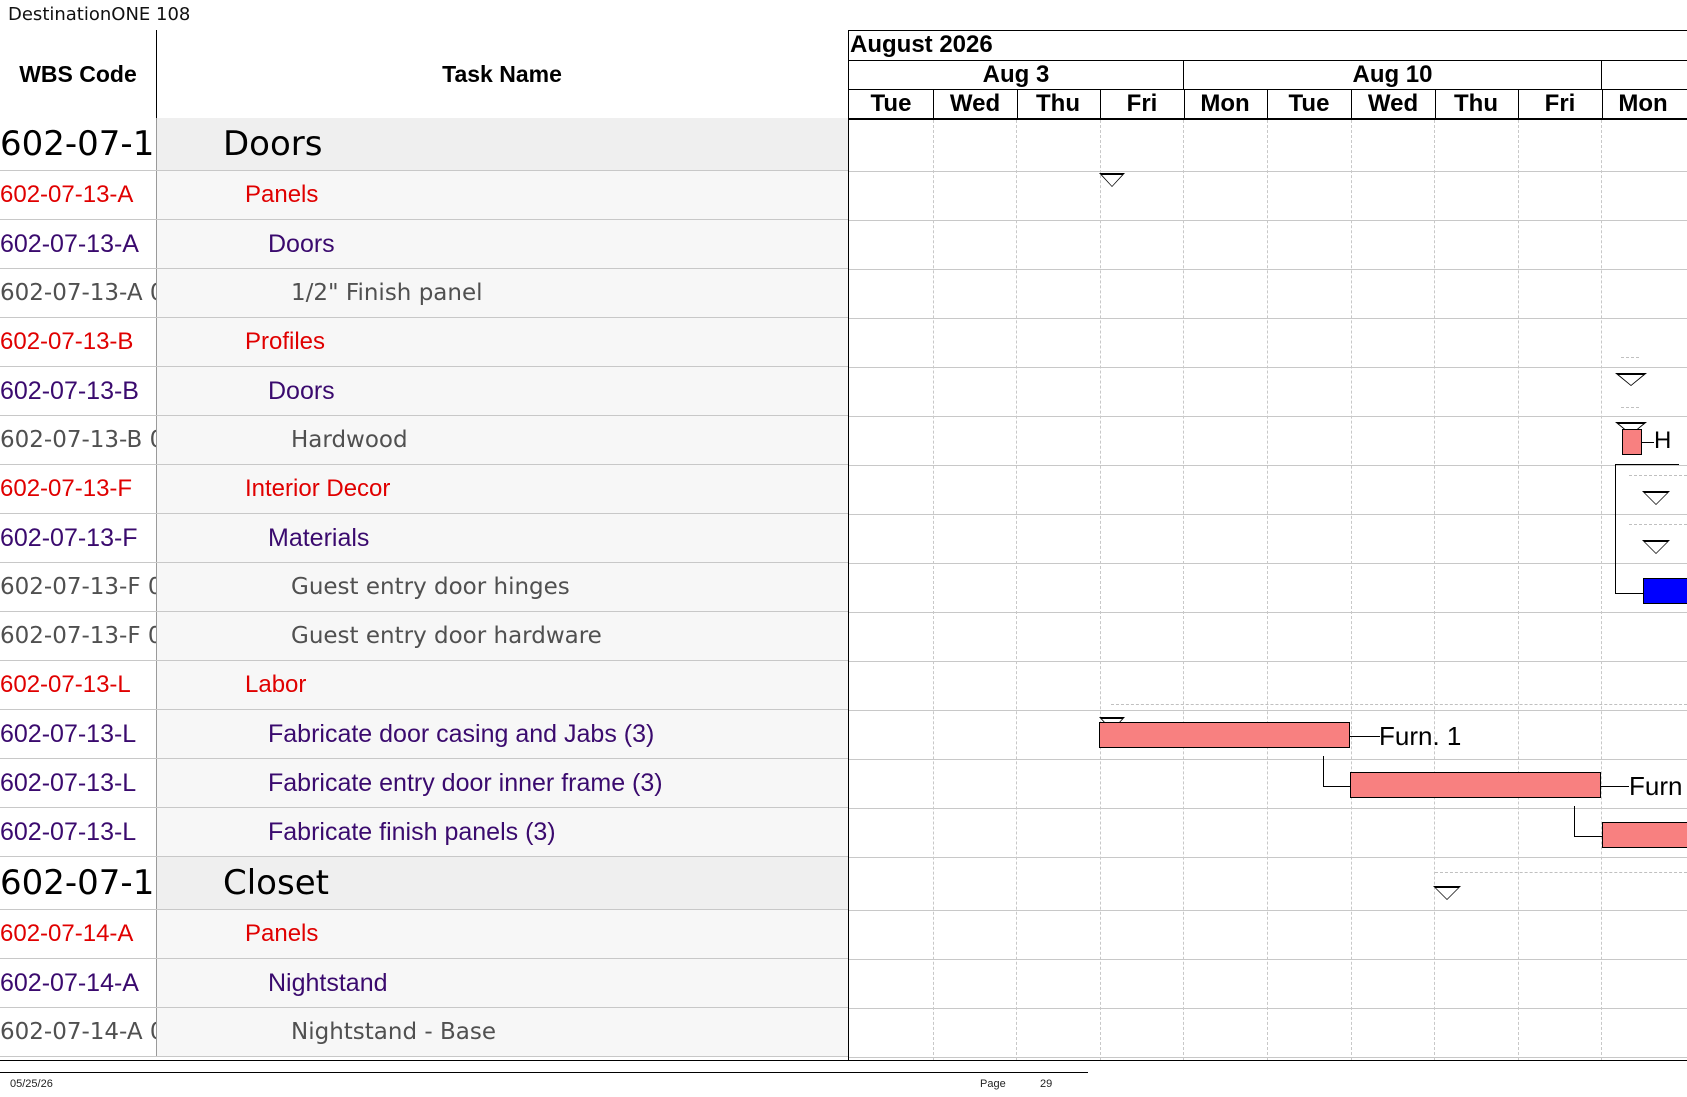  What do you see at coordinates (1046, 1084) in the screenshot?
I see `footer-page-number: 29` at bounding box center [1046, 1084].